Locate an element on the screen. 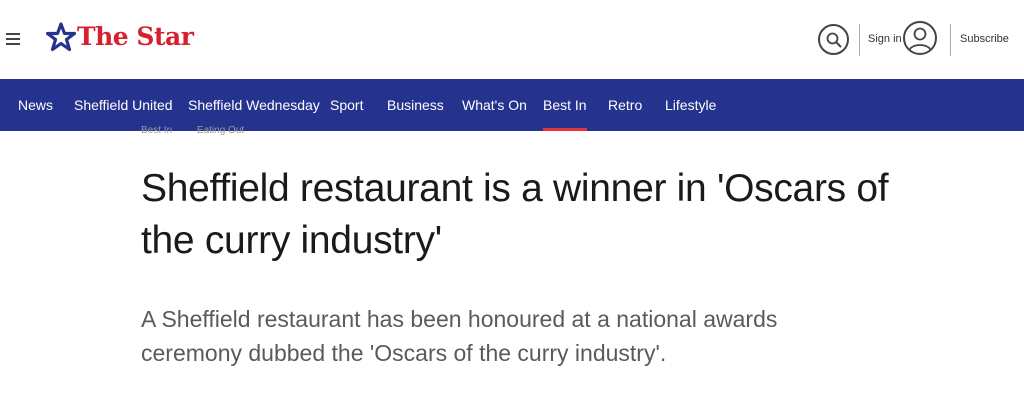  nav-item-best-in: Best In is located at coordinates (565, 105).